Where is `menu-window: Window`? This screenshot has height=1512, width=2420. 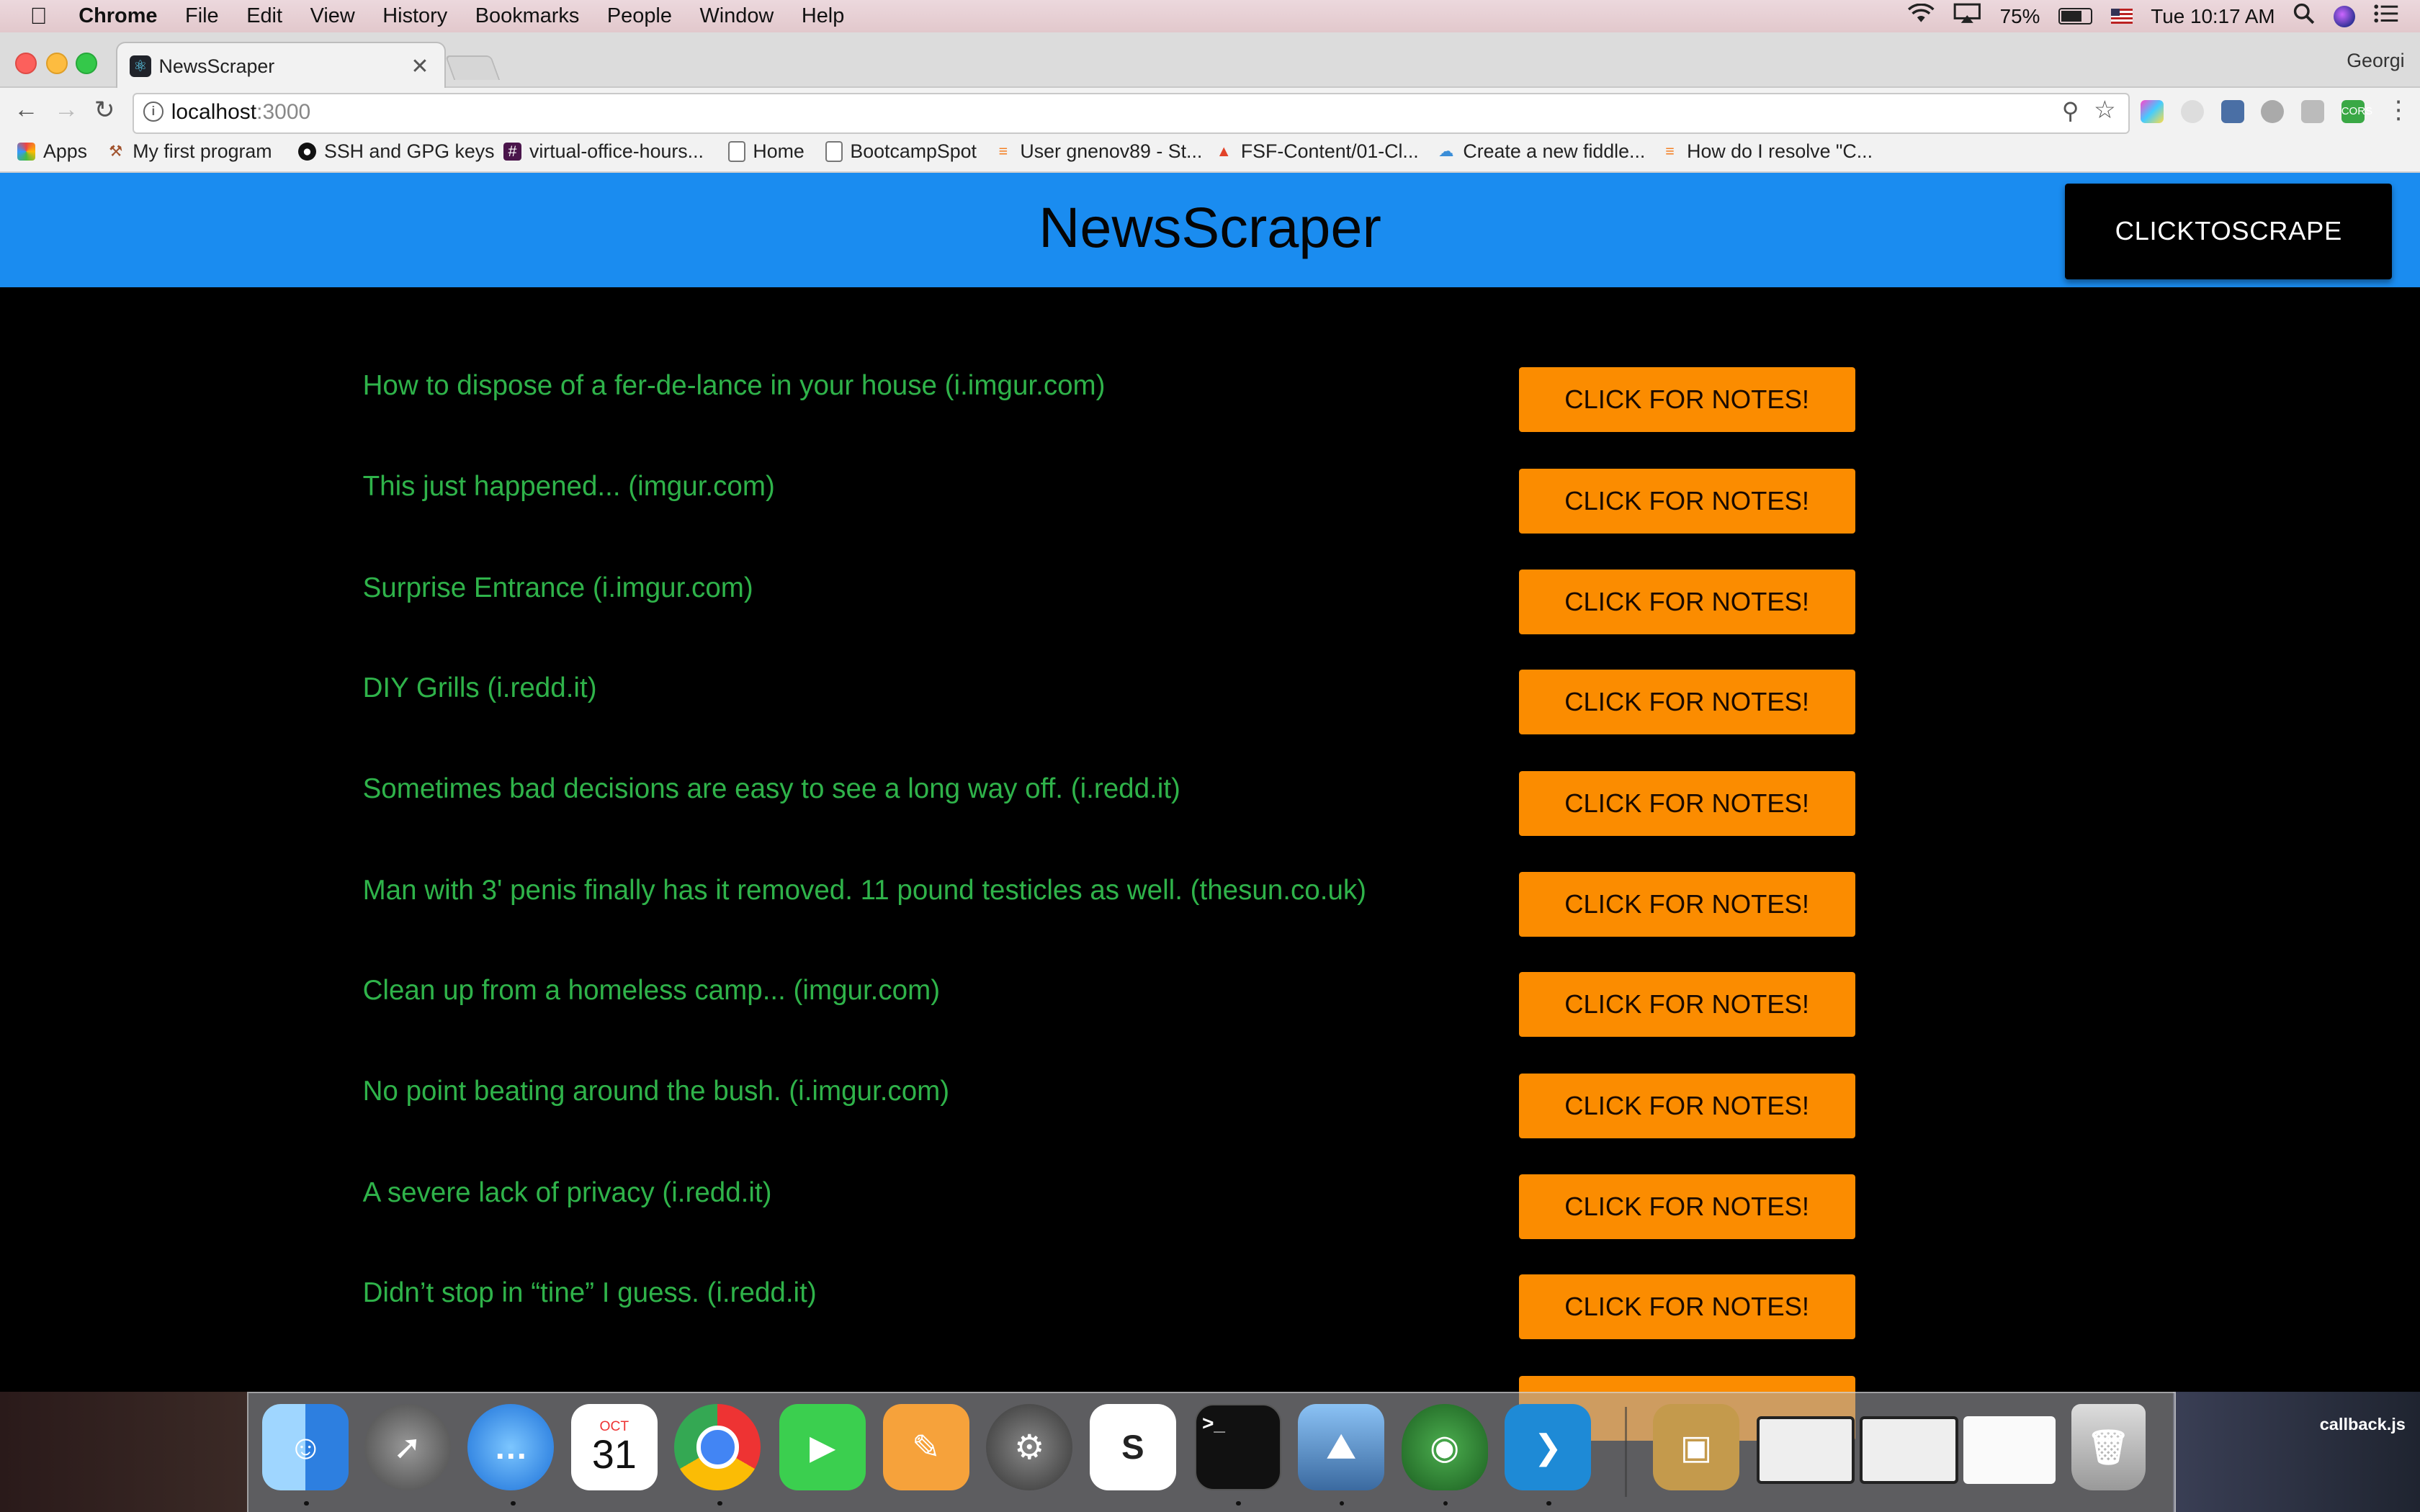 menu-window: Window is located at coordinates (736, 16).